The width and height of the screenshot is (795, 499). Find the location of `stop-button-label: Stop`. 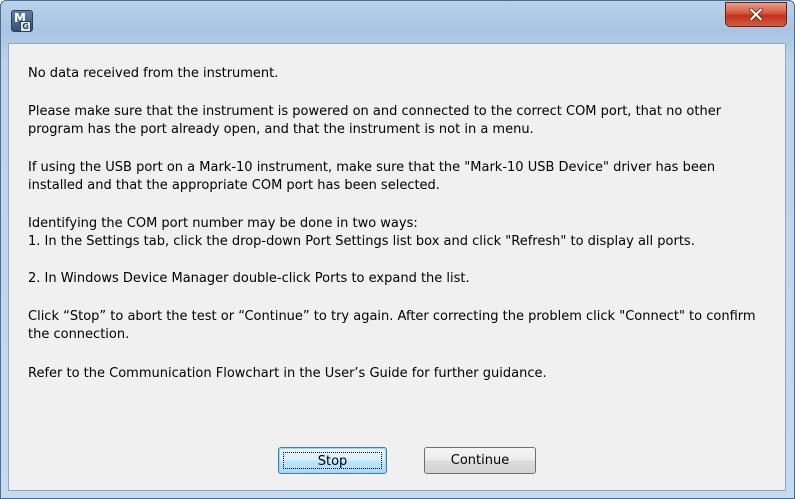

stop-button-label: Stop is located at coordinates (332, 460).